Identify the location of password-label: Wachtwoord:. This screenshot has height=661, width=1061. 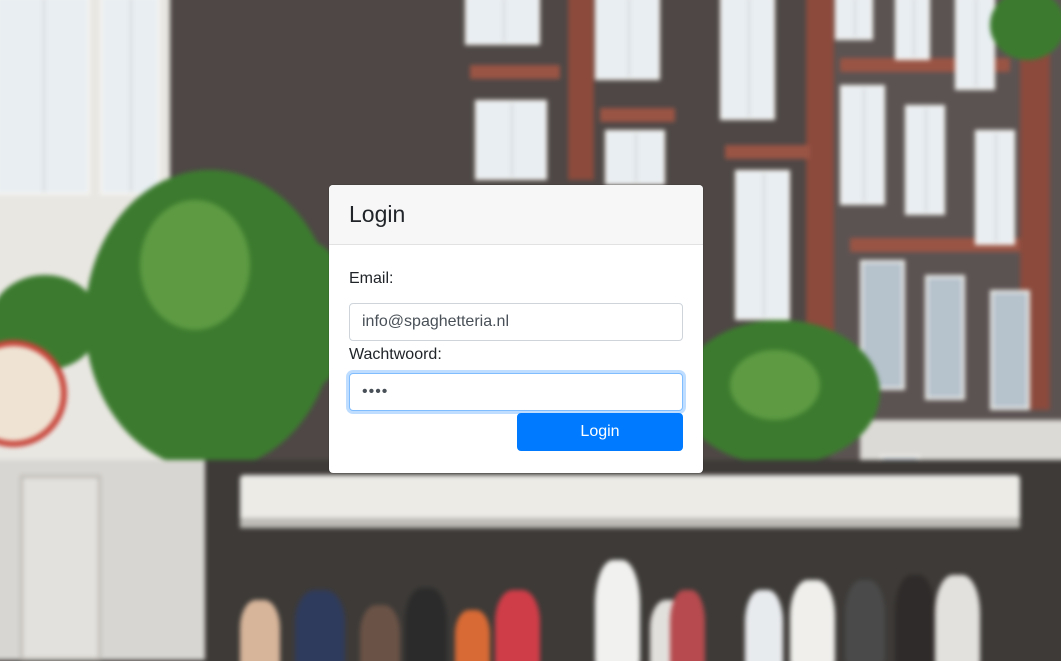
(395, 354).